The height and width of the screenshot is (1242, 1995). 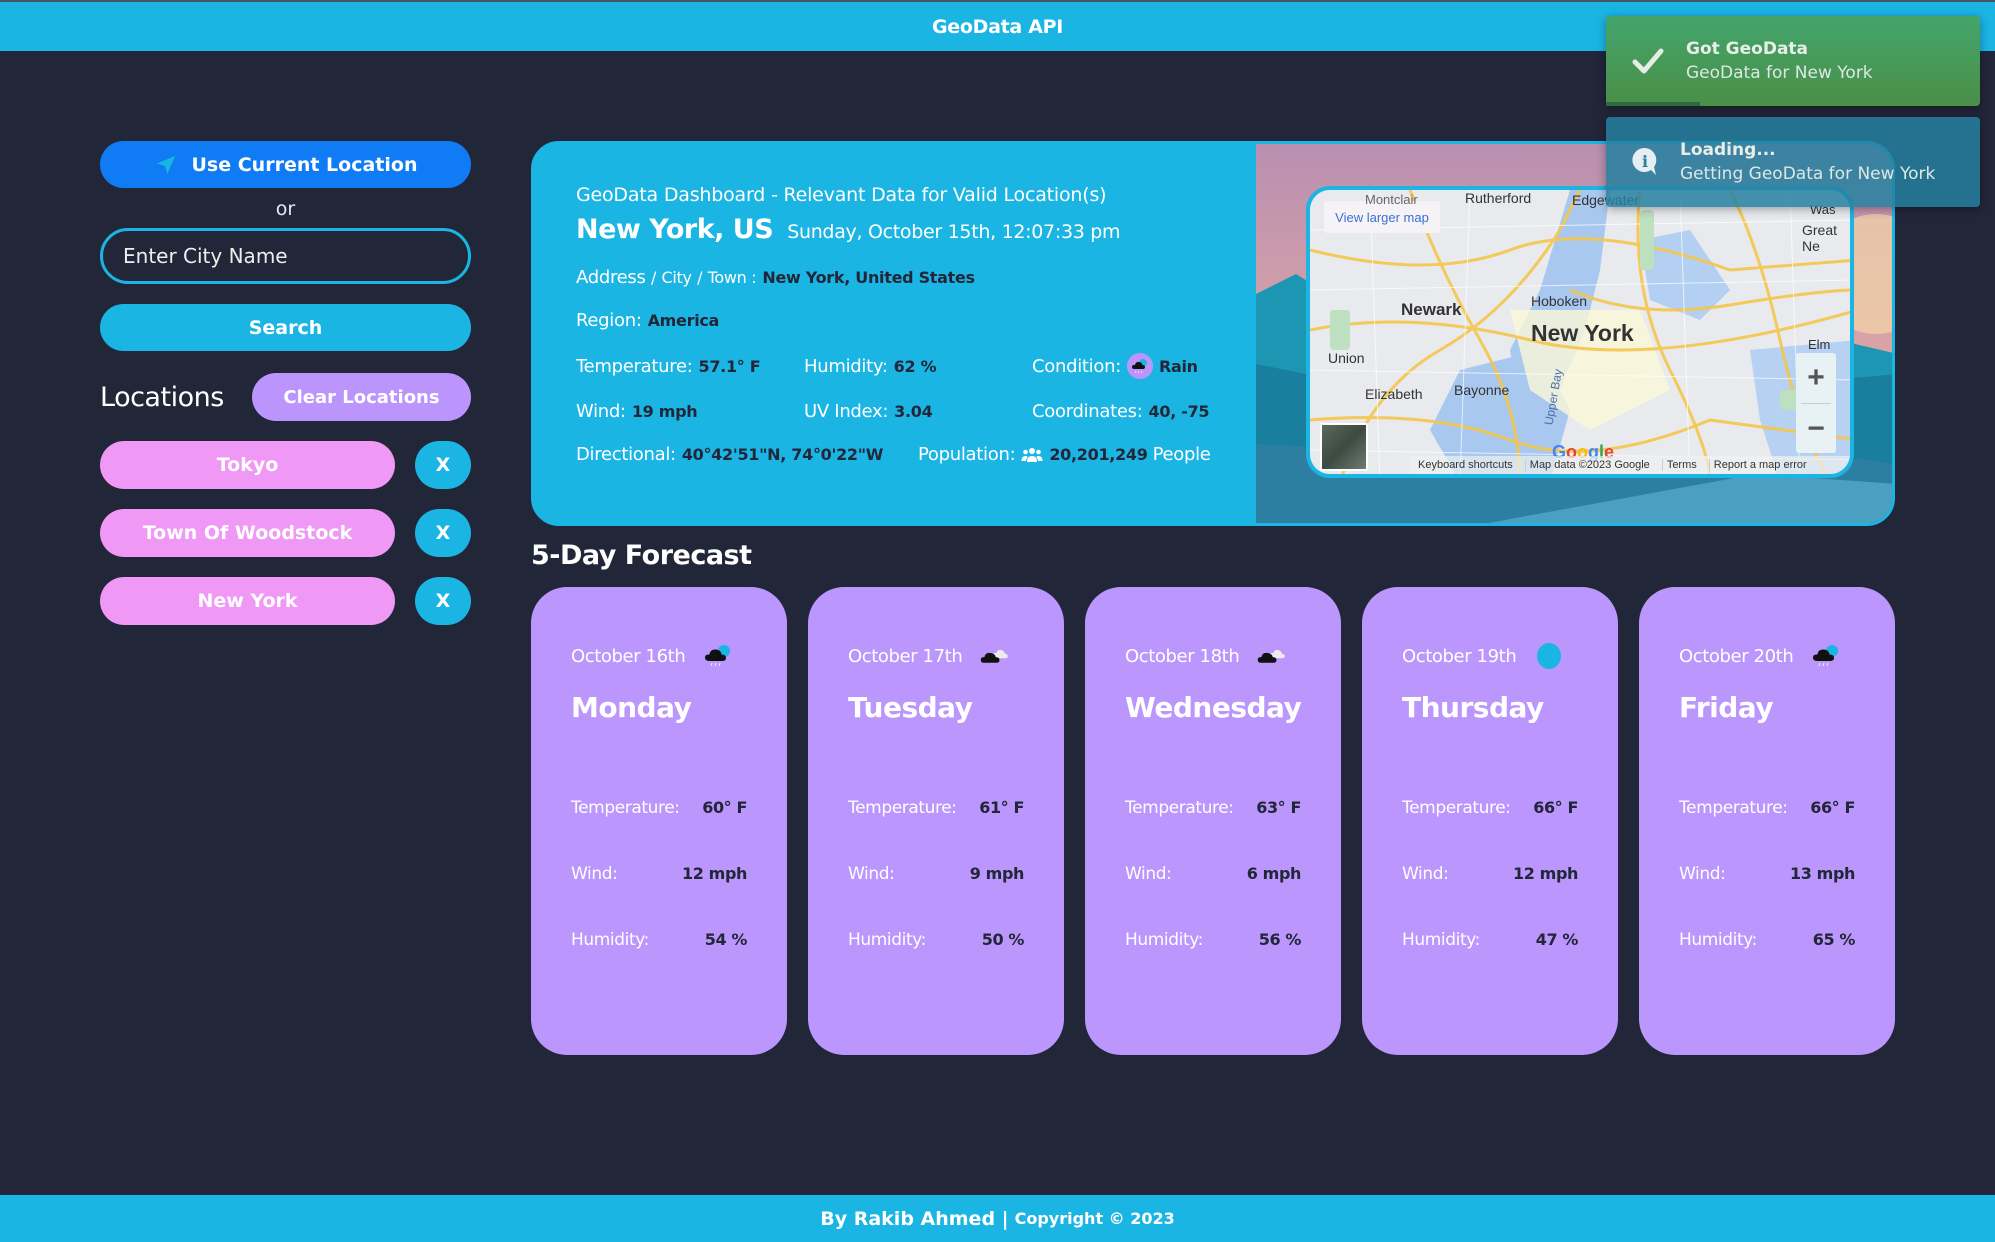 I want to click on toast-message: GeoData for New York, so click(x=1779, y=73).